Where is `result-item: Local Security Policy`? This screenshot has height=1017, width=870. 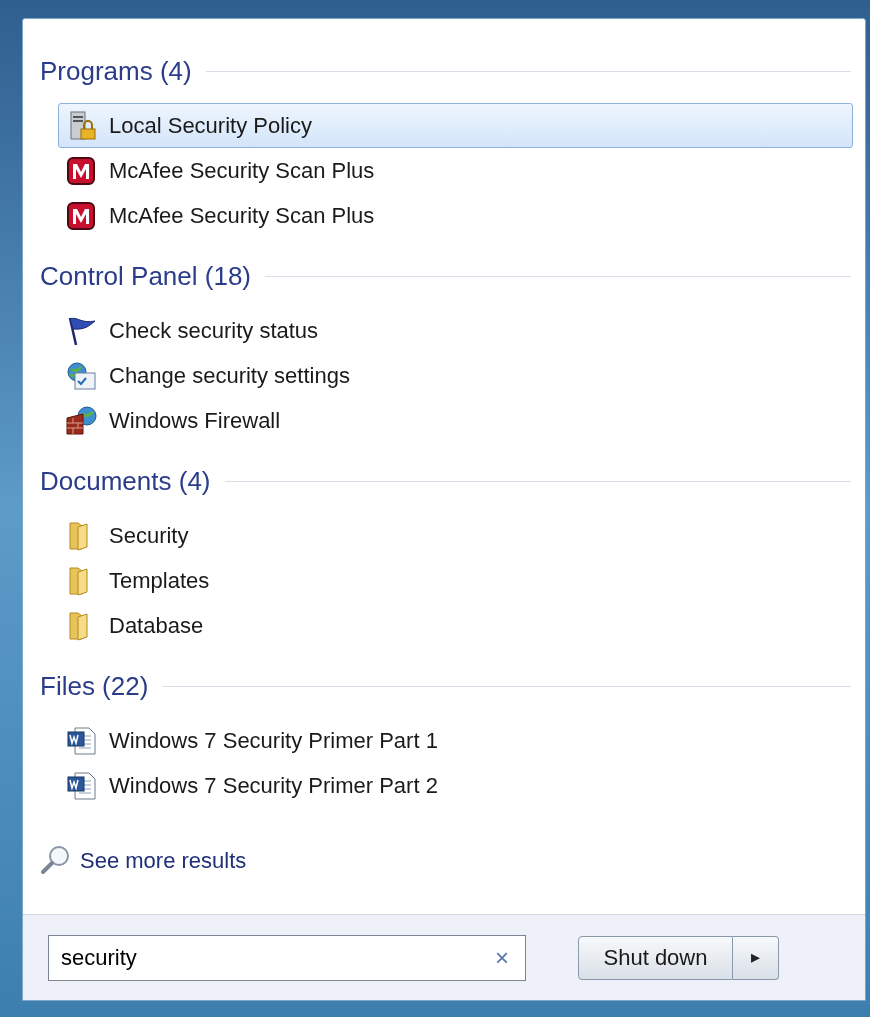
result-item: Local Security Policy is located at coordinates (455, 125).